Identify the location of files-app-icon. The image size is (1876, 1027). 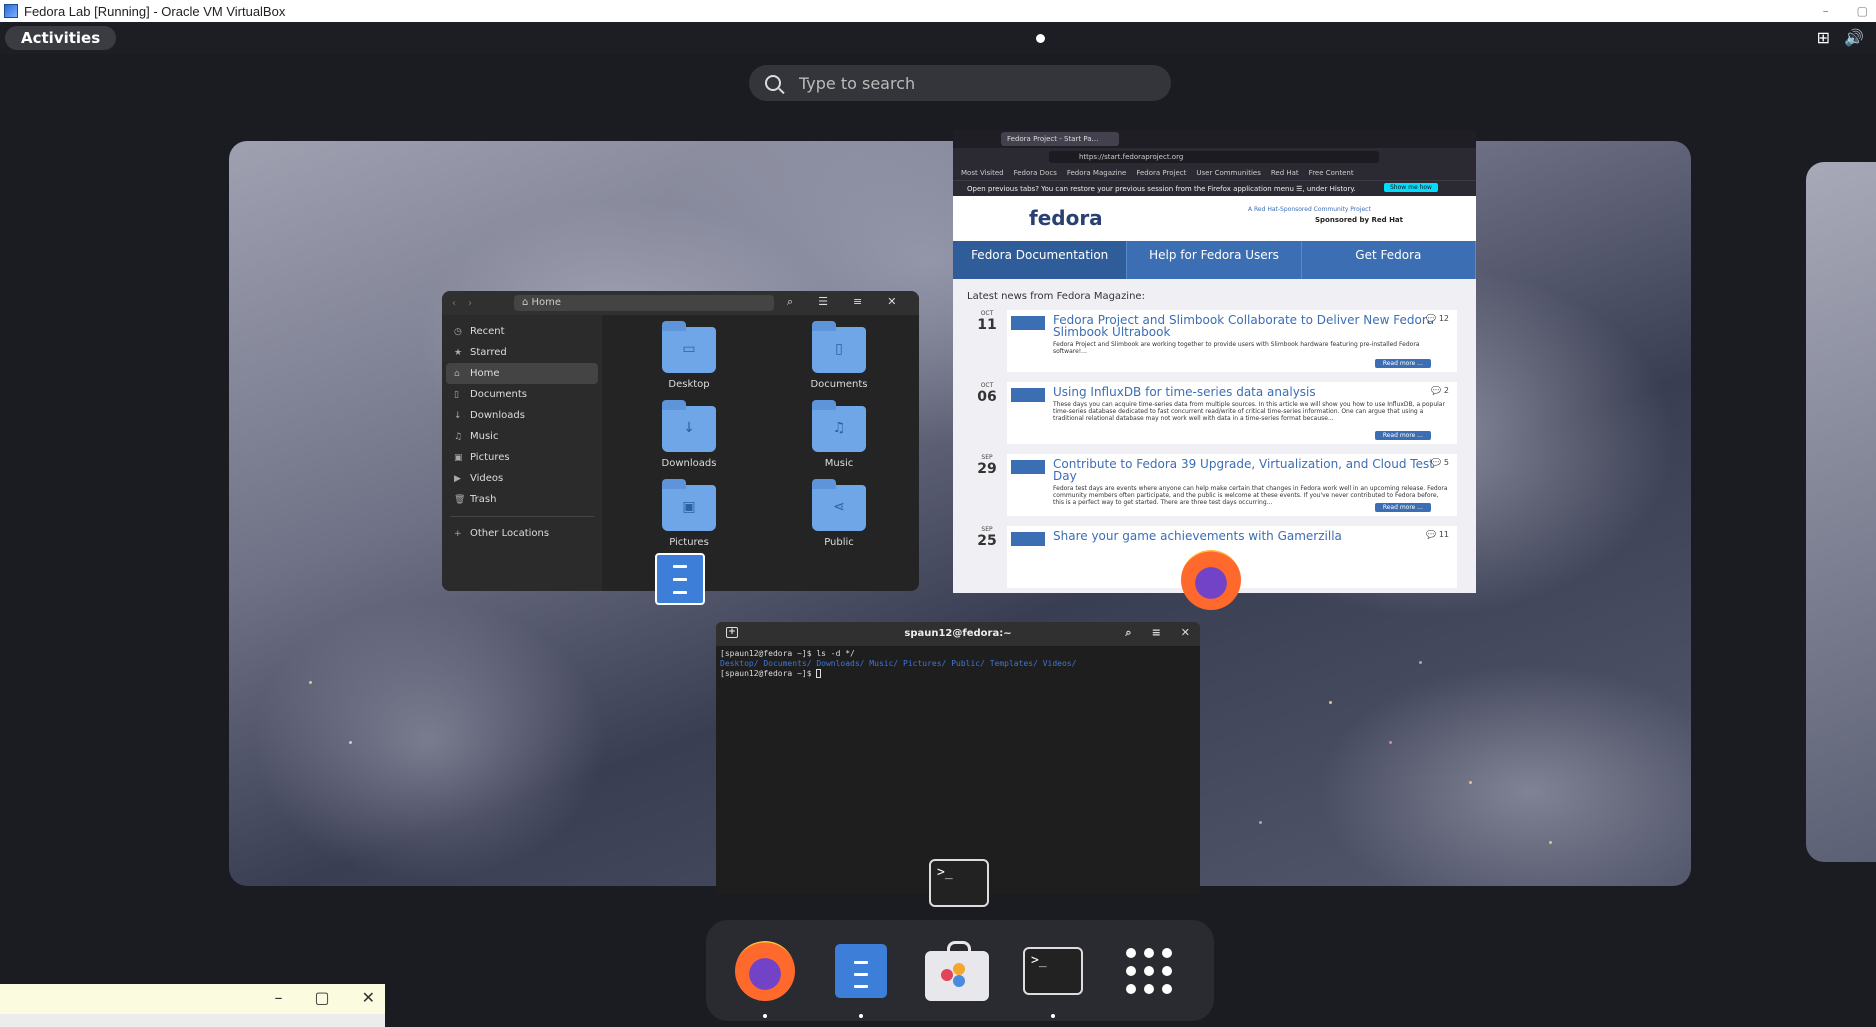
(680, 579).